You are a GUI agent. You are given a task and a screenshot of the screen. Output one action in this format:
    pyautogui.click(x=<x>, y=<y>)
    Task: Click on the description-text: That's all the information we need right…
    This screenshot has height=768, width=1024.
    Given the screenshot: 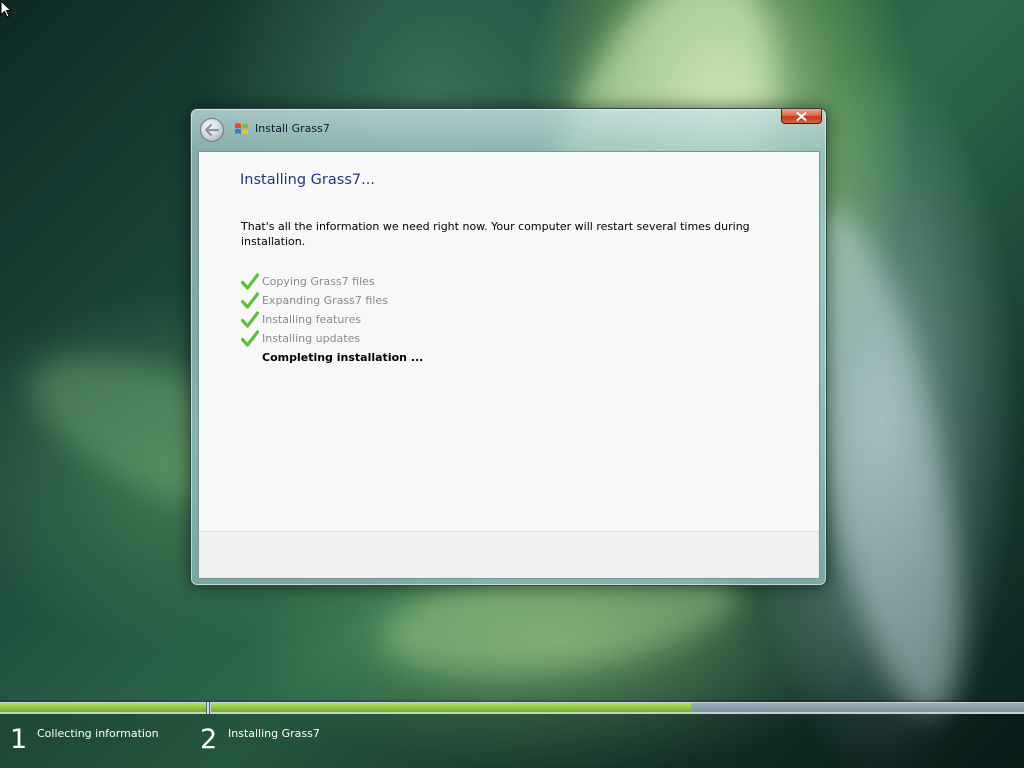 What is the action you would take?
    pyautogui.click(x=495, y=234)
    